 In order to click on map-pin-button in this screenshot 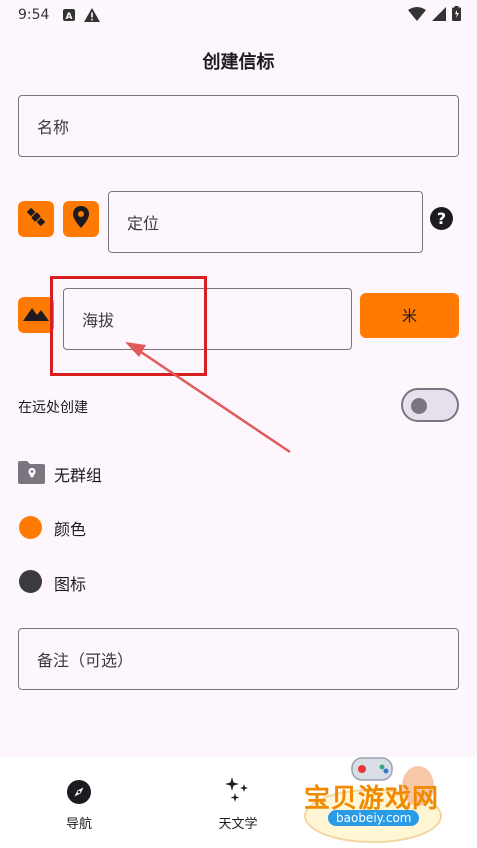, I will do `click(81, 219)`.